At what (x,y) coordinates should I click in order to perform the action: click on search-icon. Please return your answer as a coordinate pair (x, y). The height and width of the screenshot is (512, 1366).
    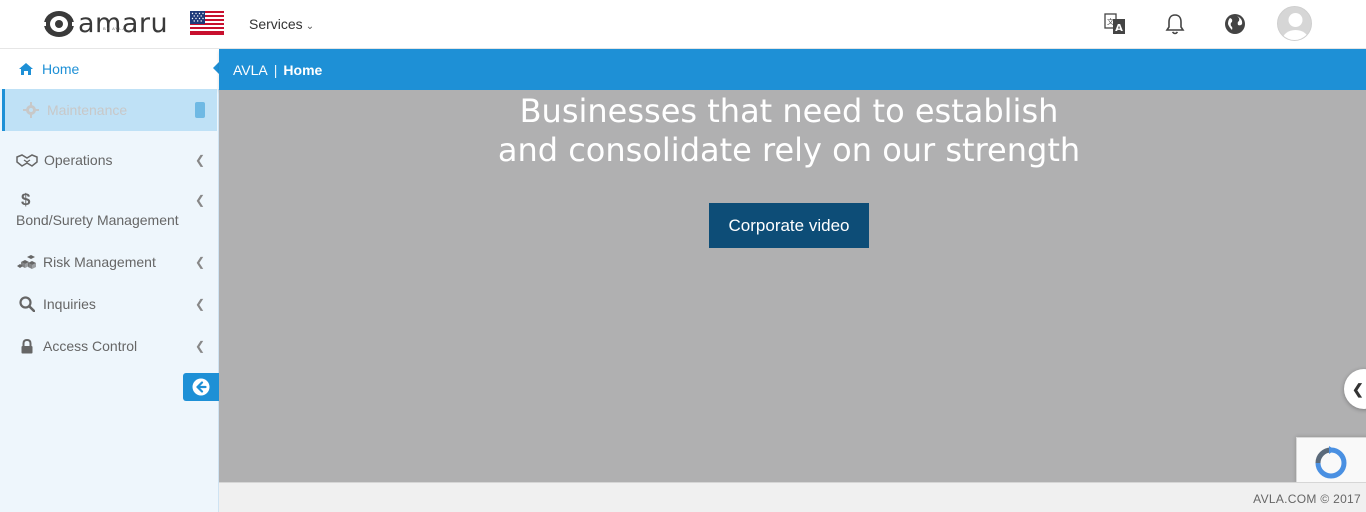
    Looking at the image, I should click on (27, 304).